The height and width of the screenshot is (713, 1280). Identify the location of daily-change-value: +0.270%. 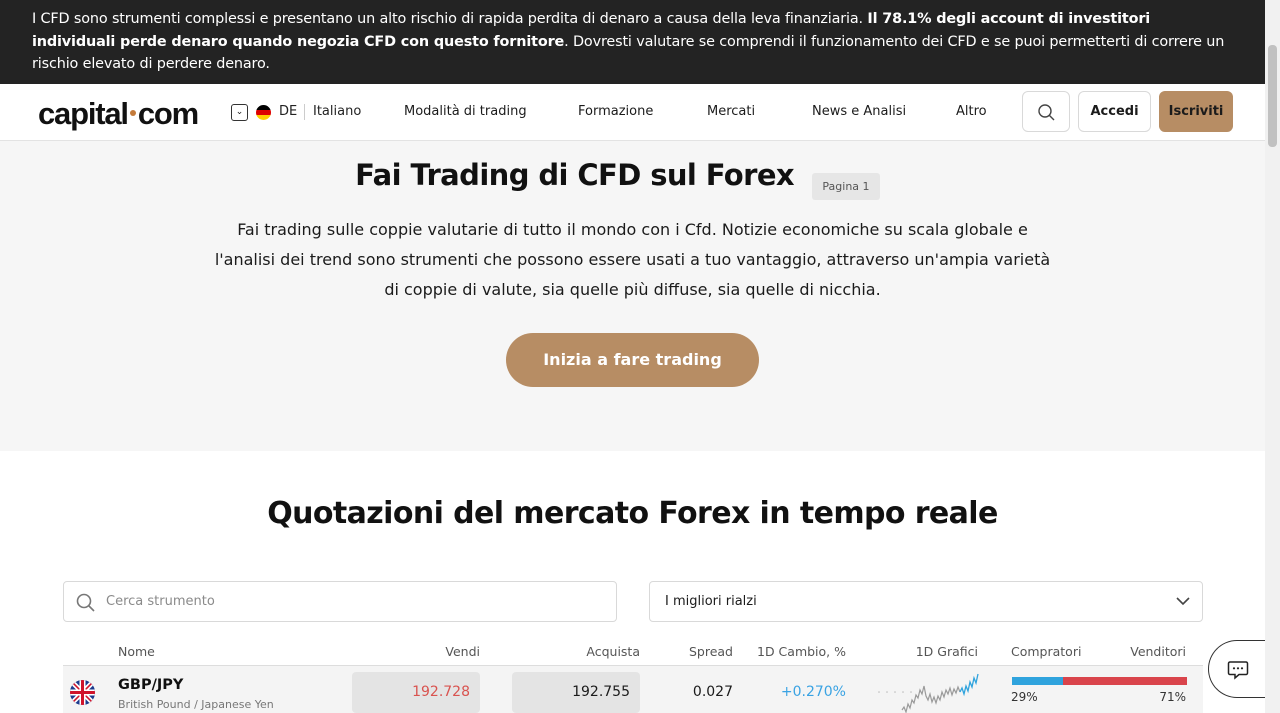
(813, 692).